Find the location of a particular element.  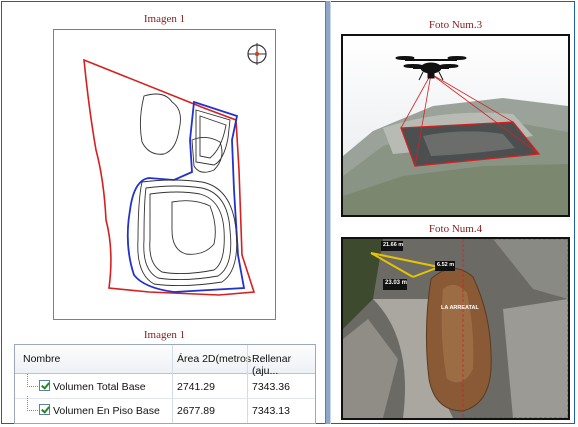

table-row: Volumen Total Base 2741.29 7343.36 is located at coordinates (165, 386).